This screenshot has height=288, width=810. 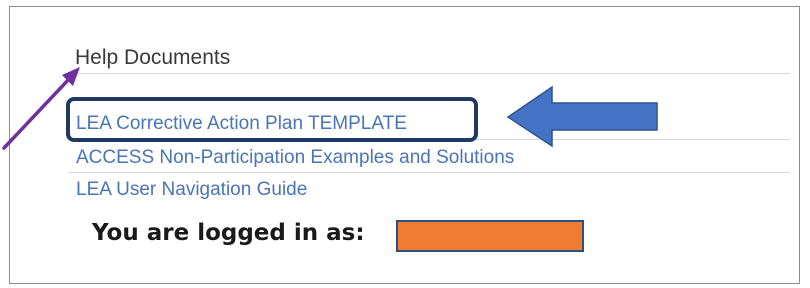 What do you see at coordinates (582, 116) in the screenshot?
I see `blue-block-arrow-icon` at bounding box center [582, 116].